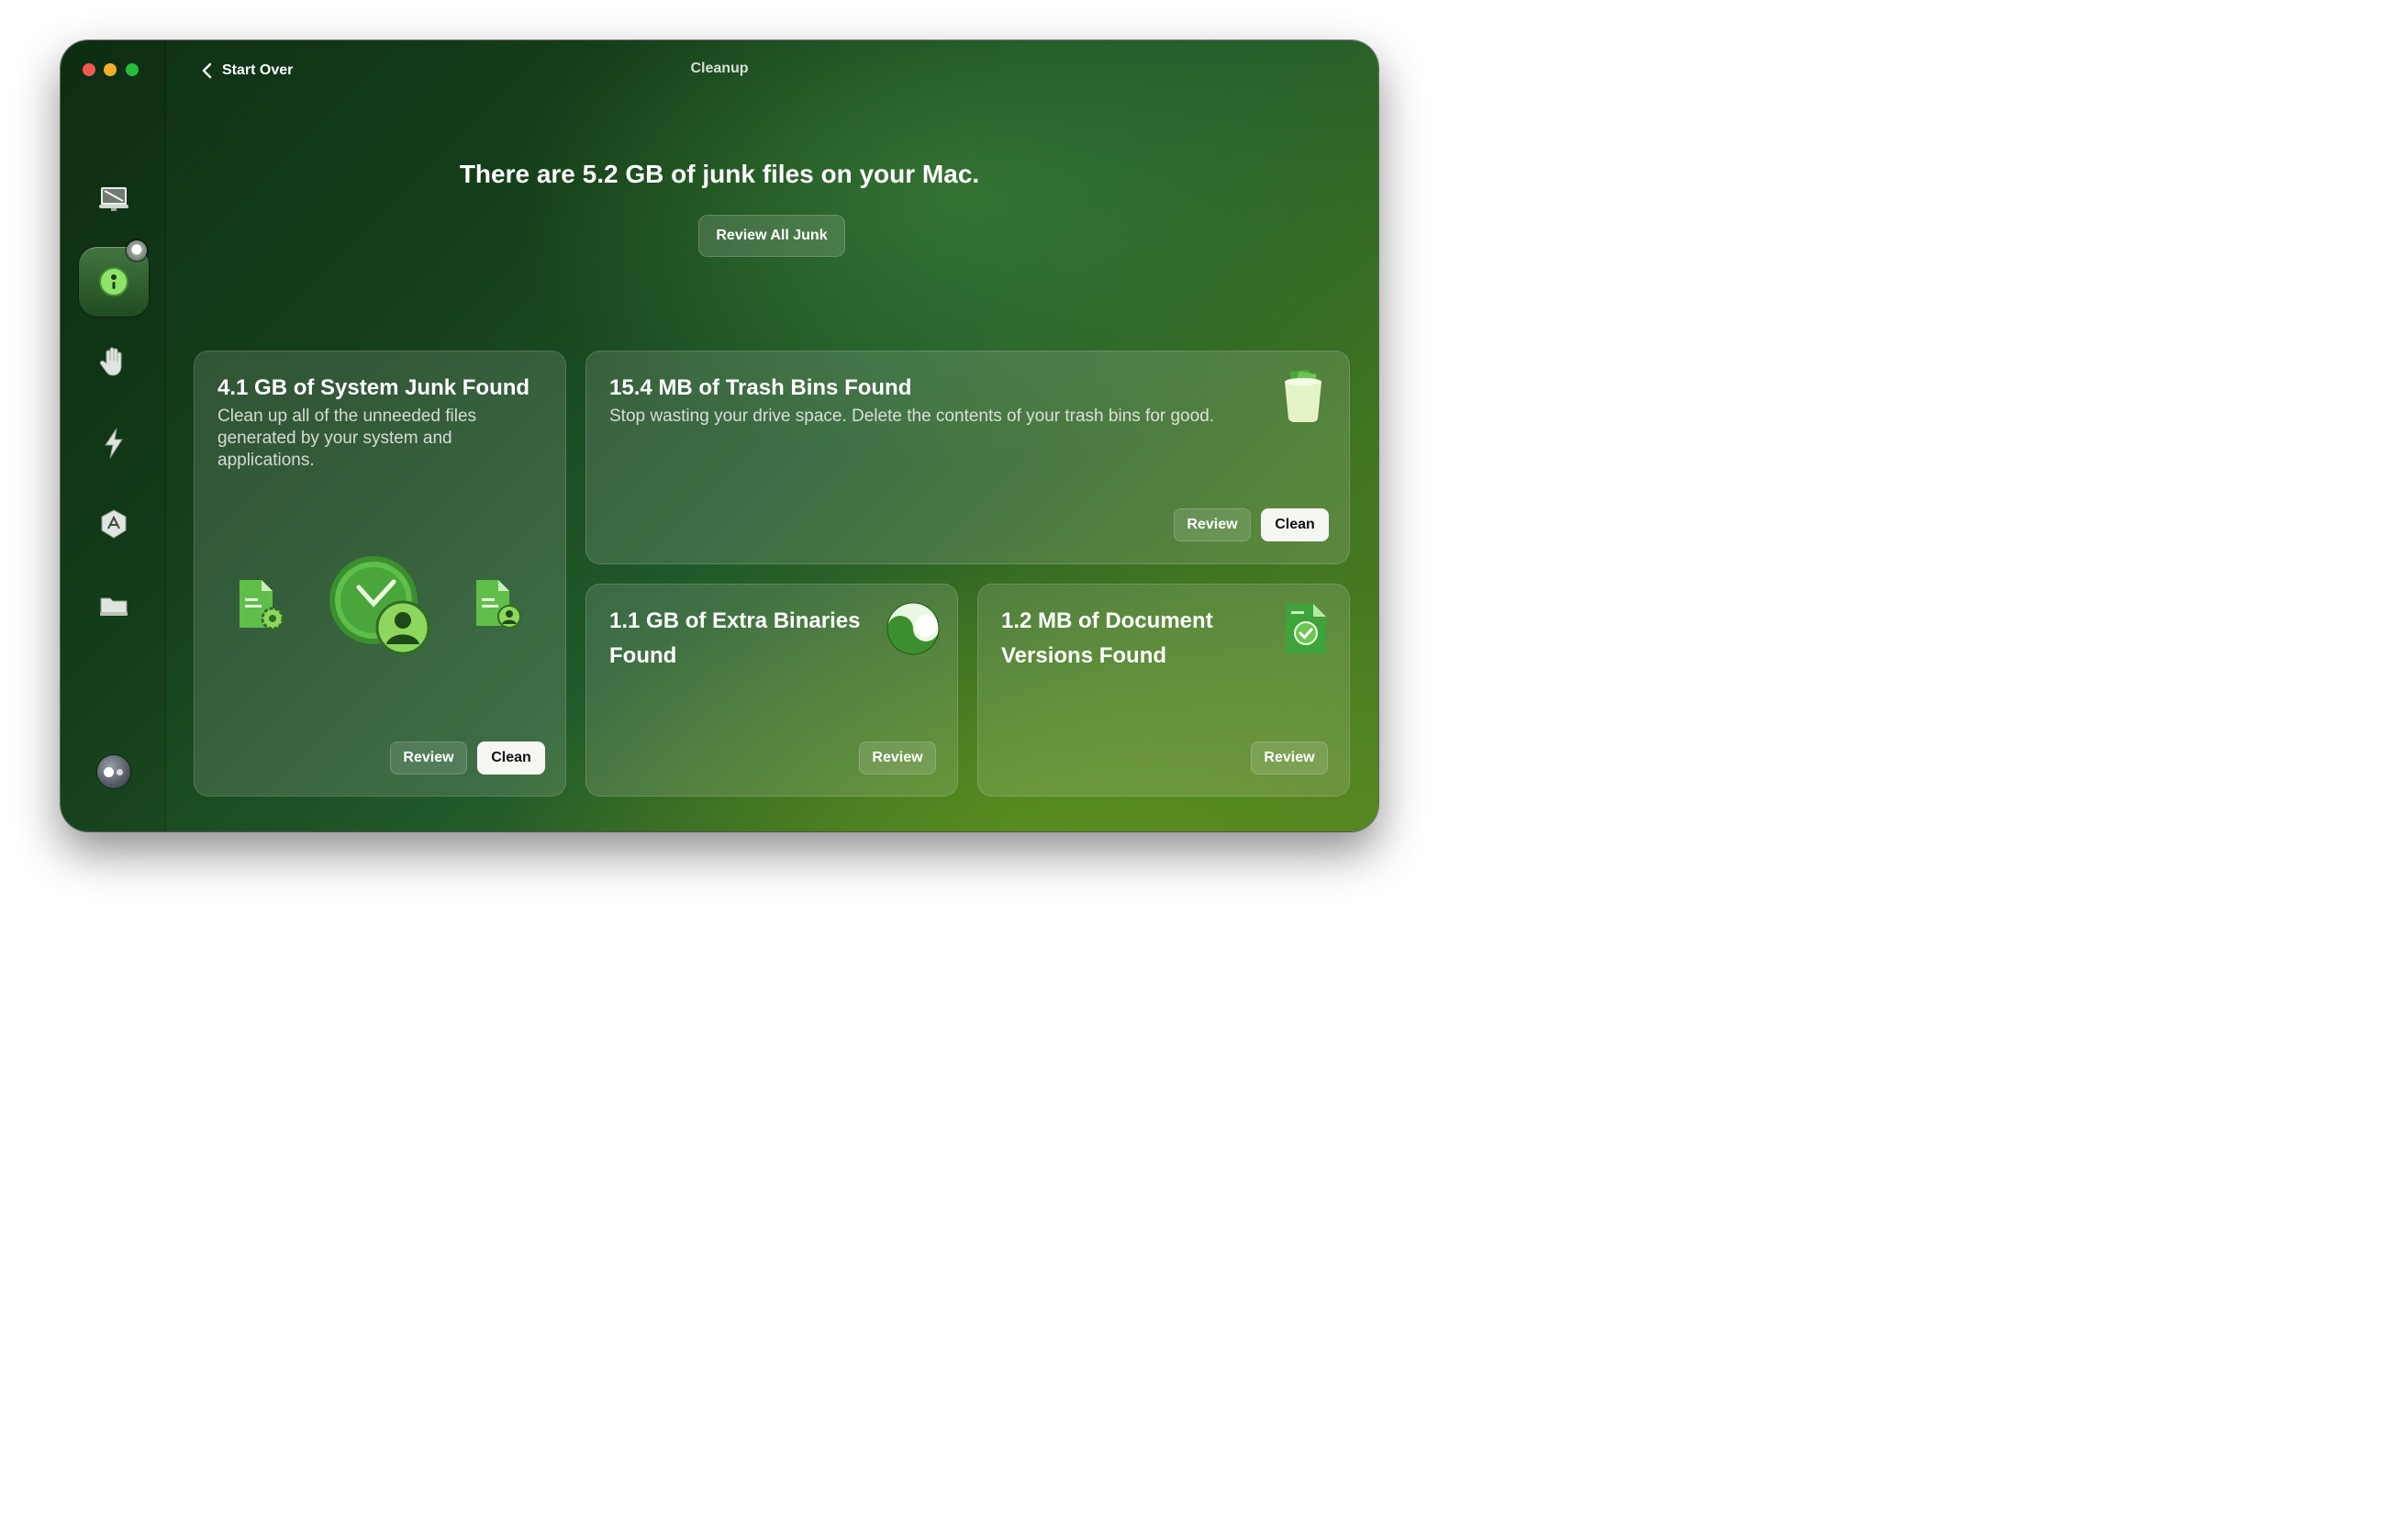 The width and height of the screenshot is (2408, 1527). I want to click on hand-icon, so click(111, 361).